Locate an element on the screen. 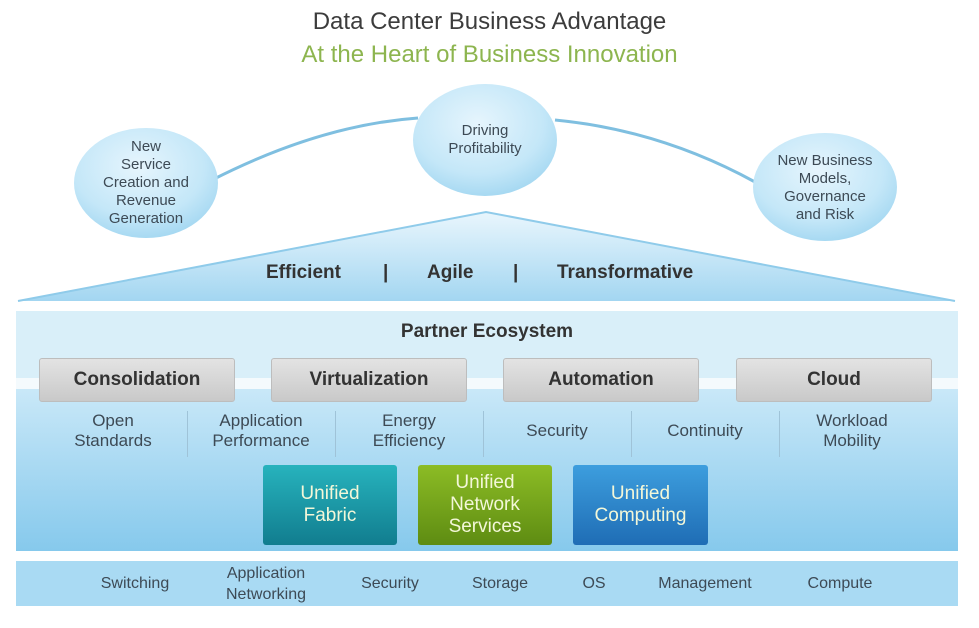  feature-open-standards: Open Standards is located at coordinates (113, 431).